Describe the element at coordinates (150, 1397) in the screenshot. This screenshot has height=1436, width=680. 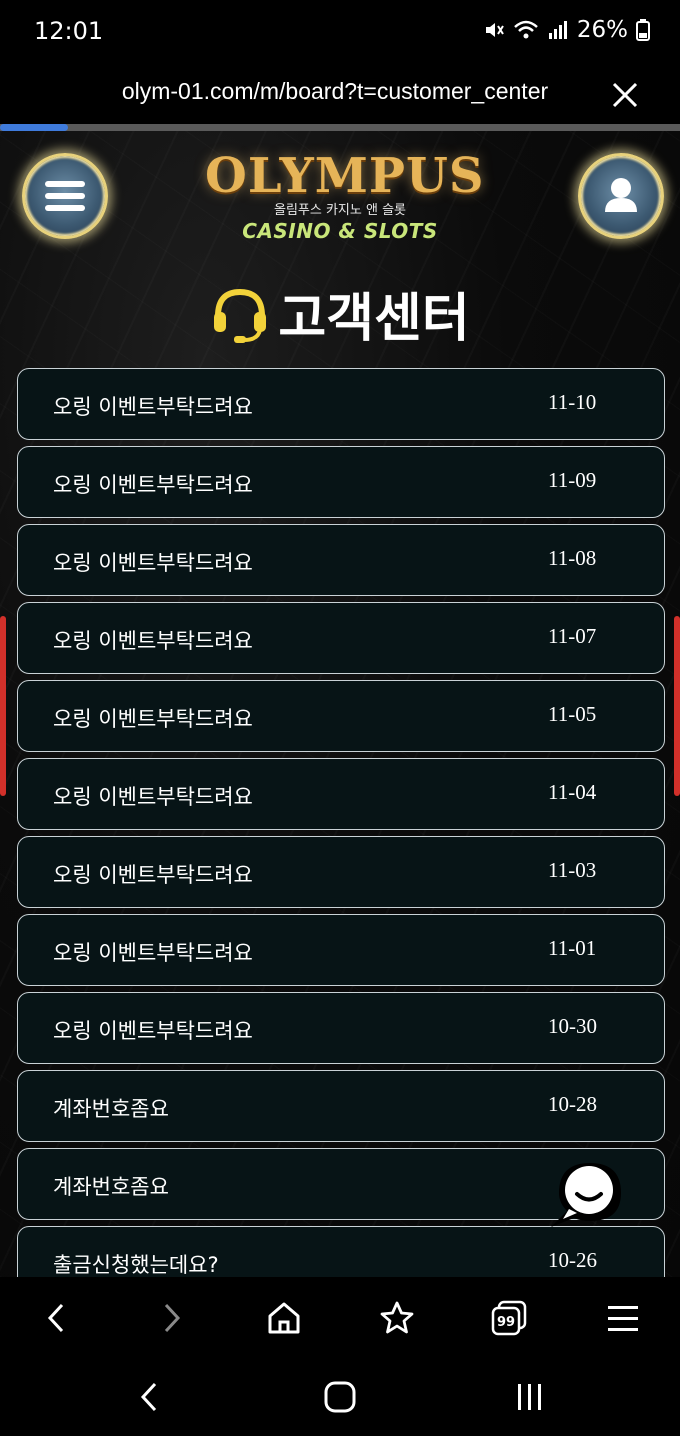
I see `nav-back-icon` at that location.